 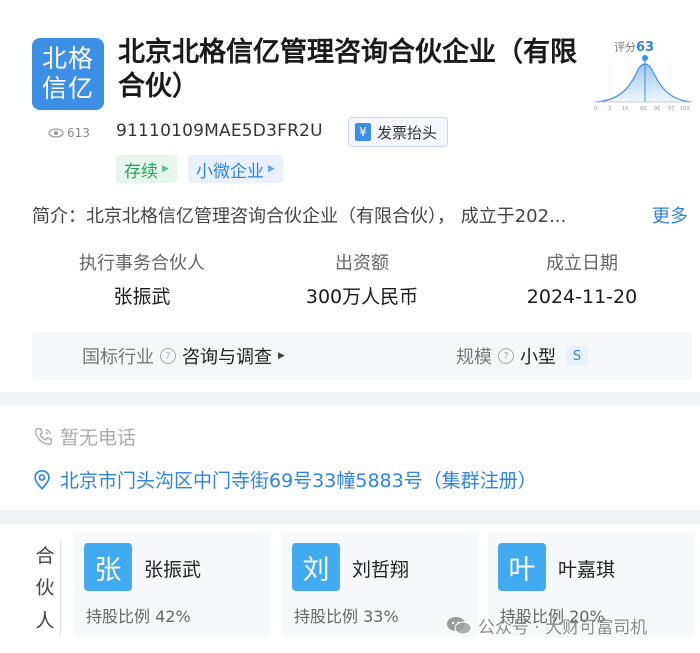 What do you see at coordinates (43, 436) in the screenshot?
I see `phone-icon` at bounding box center [43, 436].